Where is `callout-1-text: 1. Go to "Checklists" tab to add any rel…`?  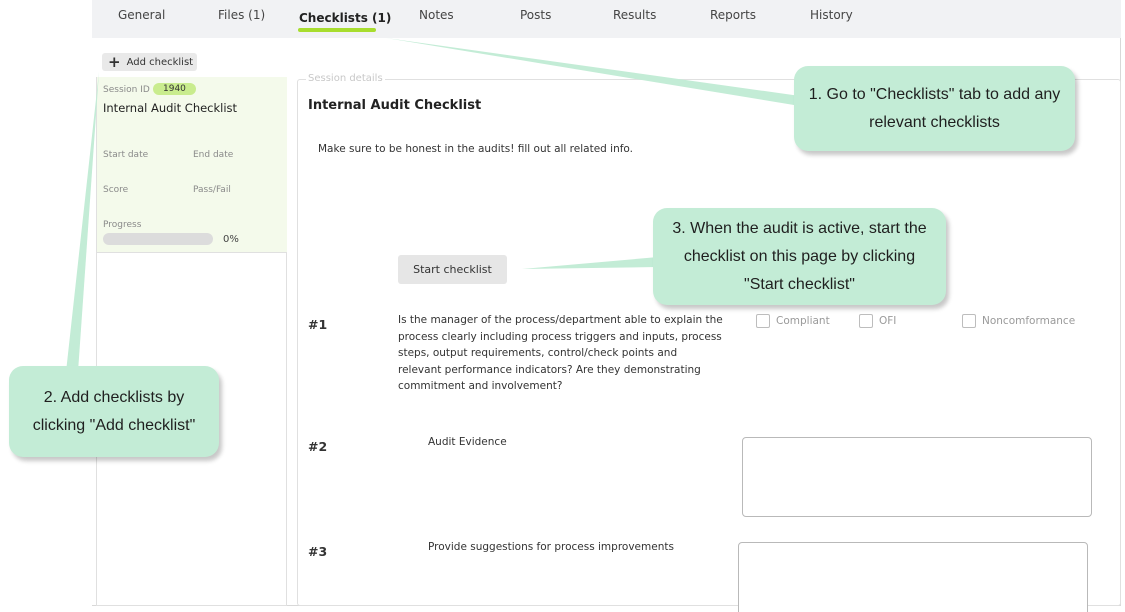 callout-1-text: 1. Go to "Checklists" tab to add any rel… is located at coordinates (934, 108).